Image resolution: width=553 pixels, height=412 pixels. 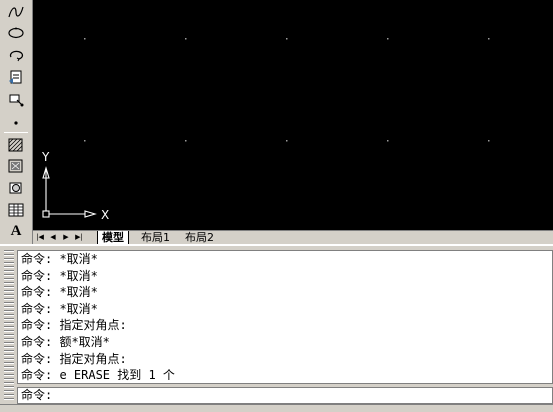 What do you see at coordinates (16, 76) in the screenshot?
I see `insert-block-icon` at bounding box center [16, 76].